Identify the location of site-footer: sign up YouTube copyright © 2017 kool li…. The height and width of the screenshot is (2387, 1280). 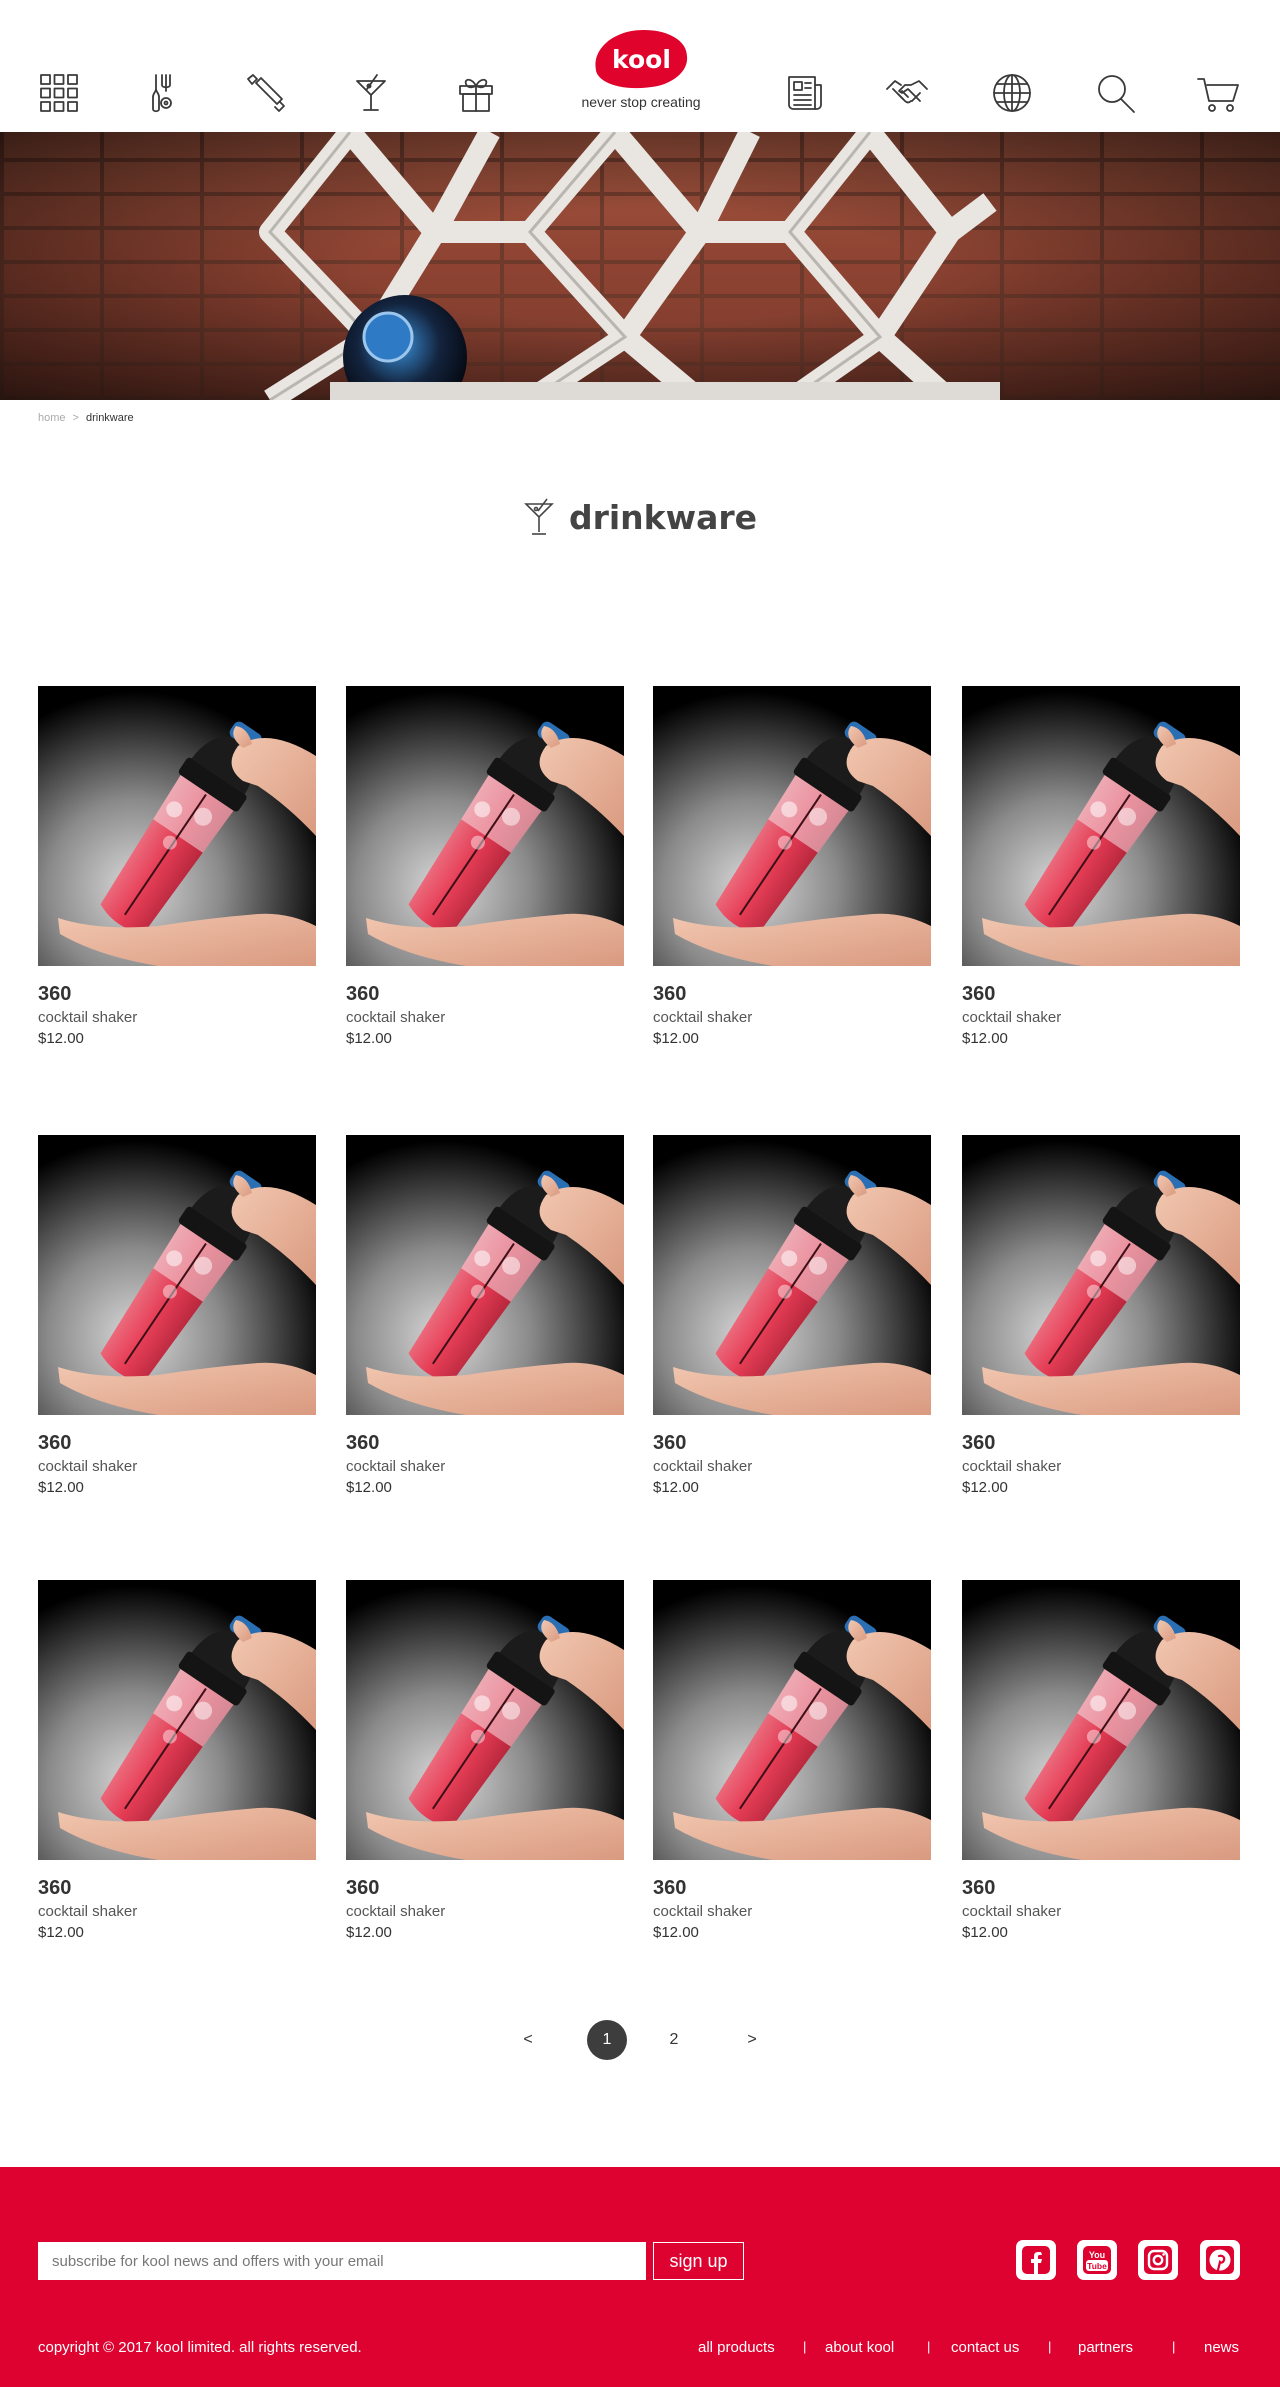
(640, 2277).